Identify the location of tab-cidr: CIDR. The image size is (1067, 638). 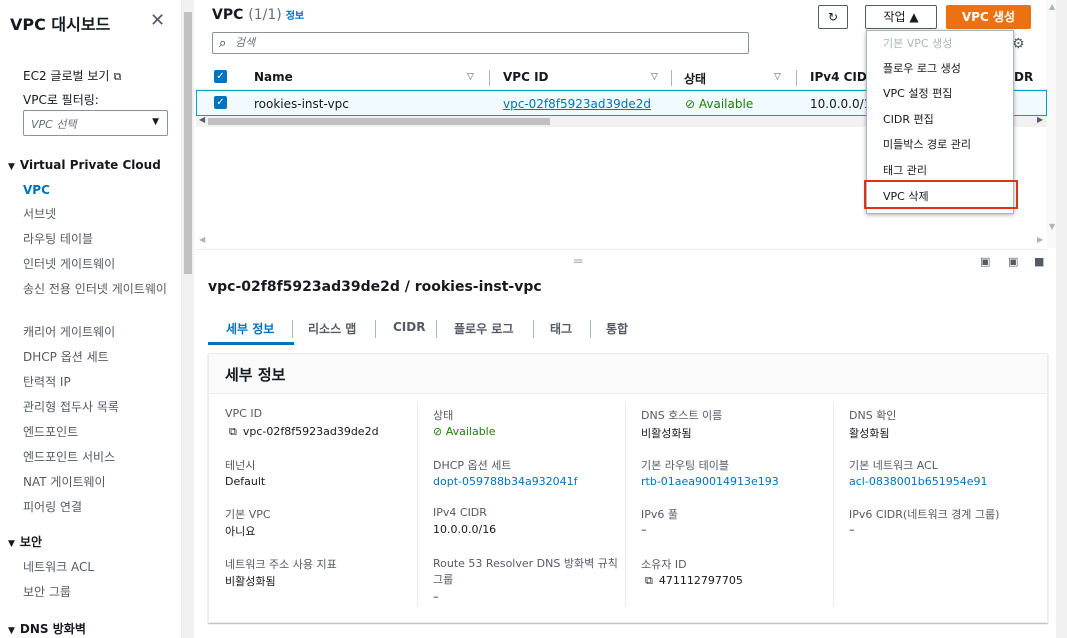
(409, 327).